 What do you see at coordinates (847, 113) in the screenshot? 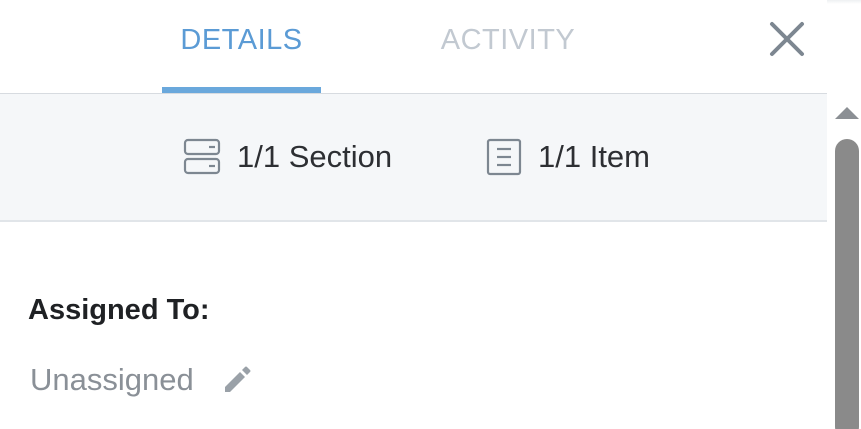
I see `scroll-up-arrow-icon` at bounding box center [847, 113].